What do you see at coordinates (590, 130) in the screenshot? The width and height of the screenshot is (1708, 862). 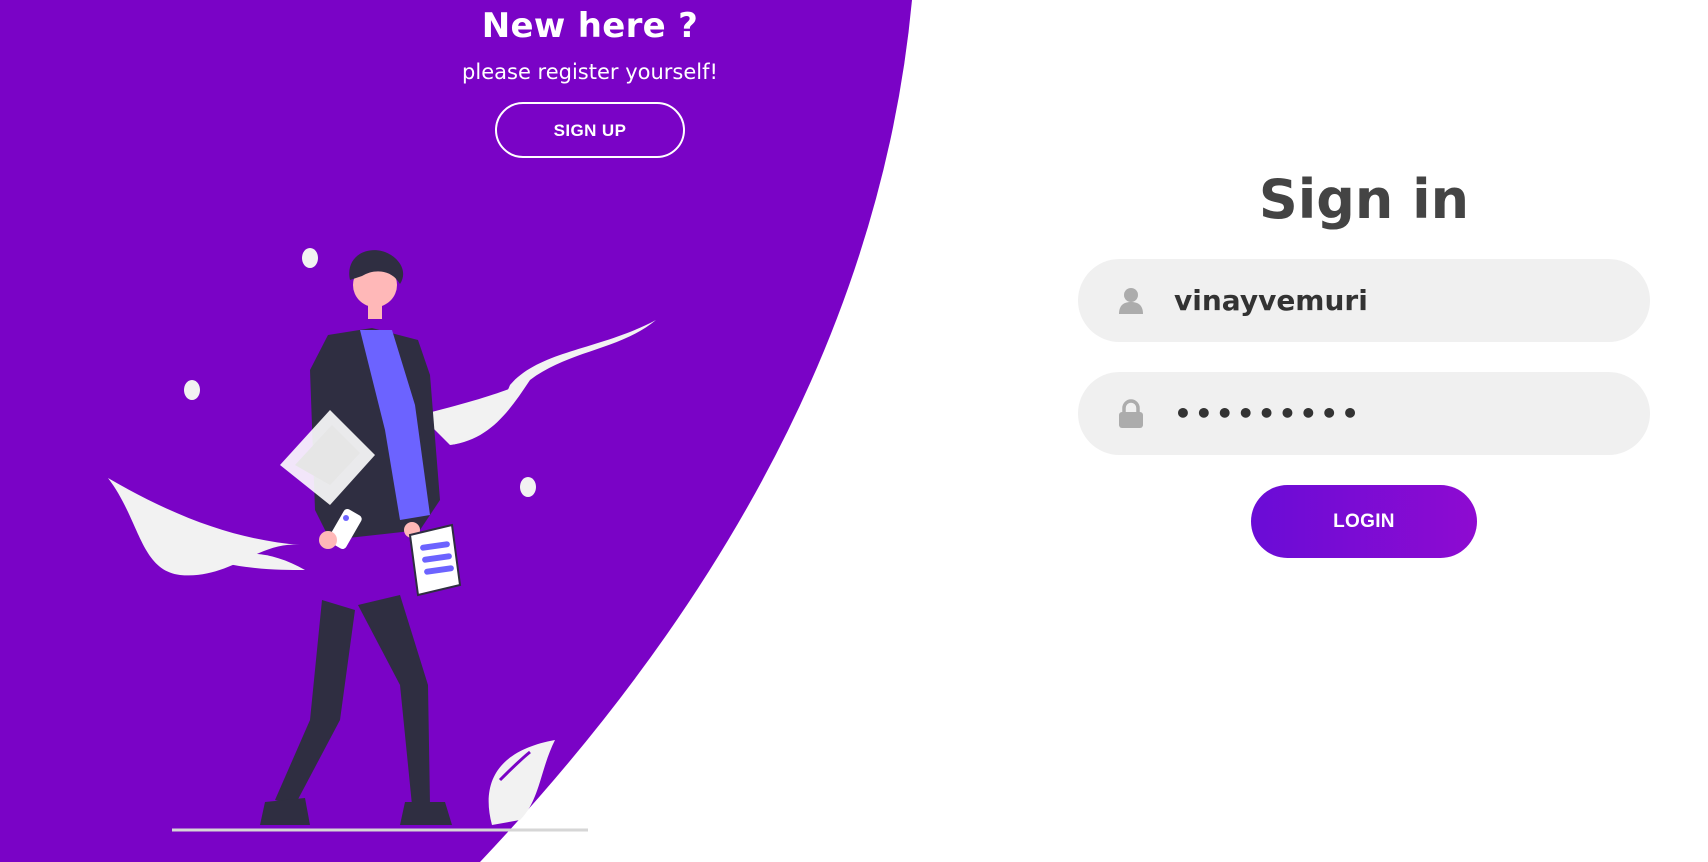 I see `sign-up-button: SIGN UP` at bounding box center [590, 130].